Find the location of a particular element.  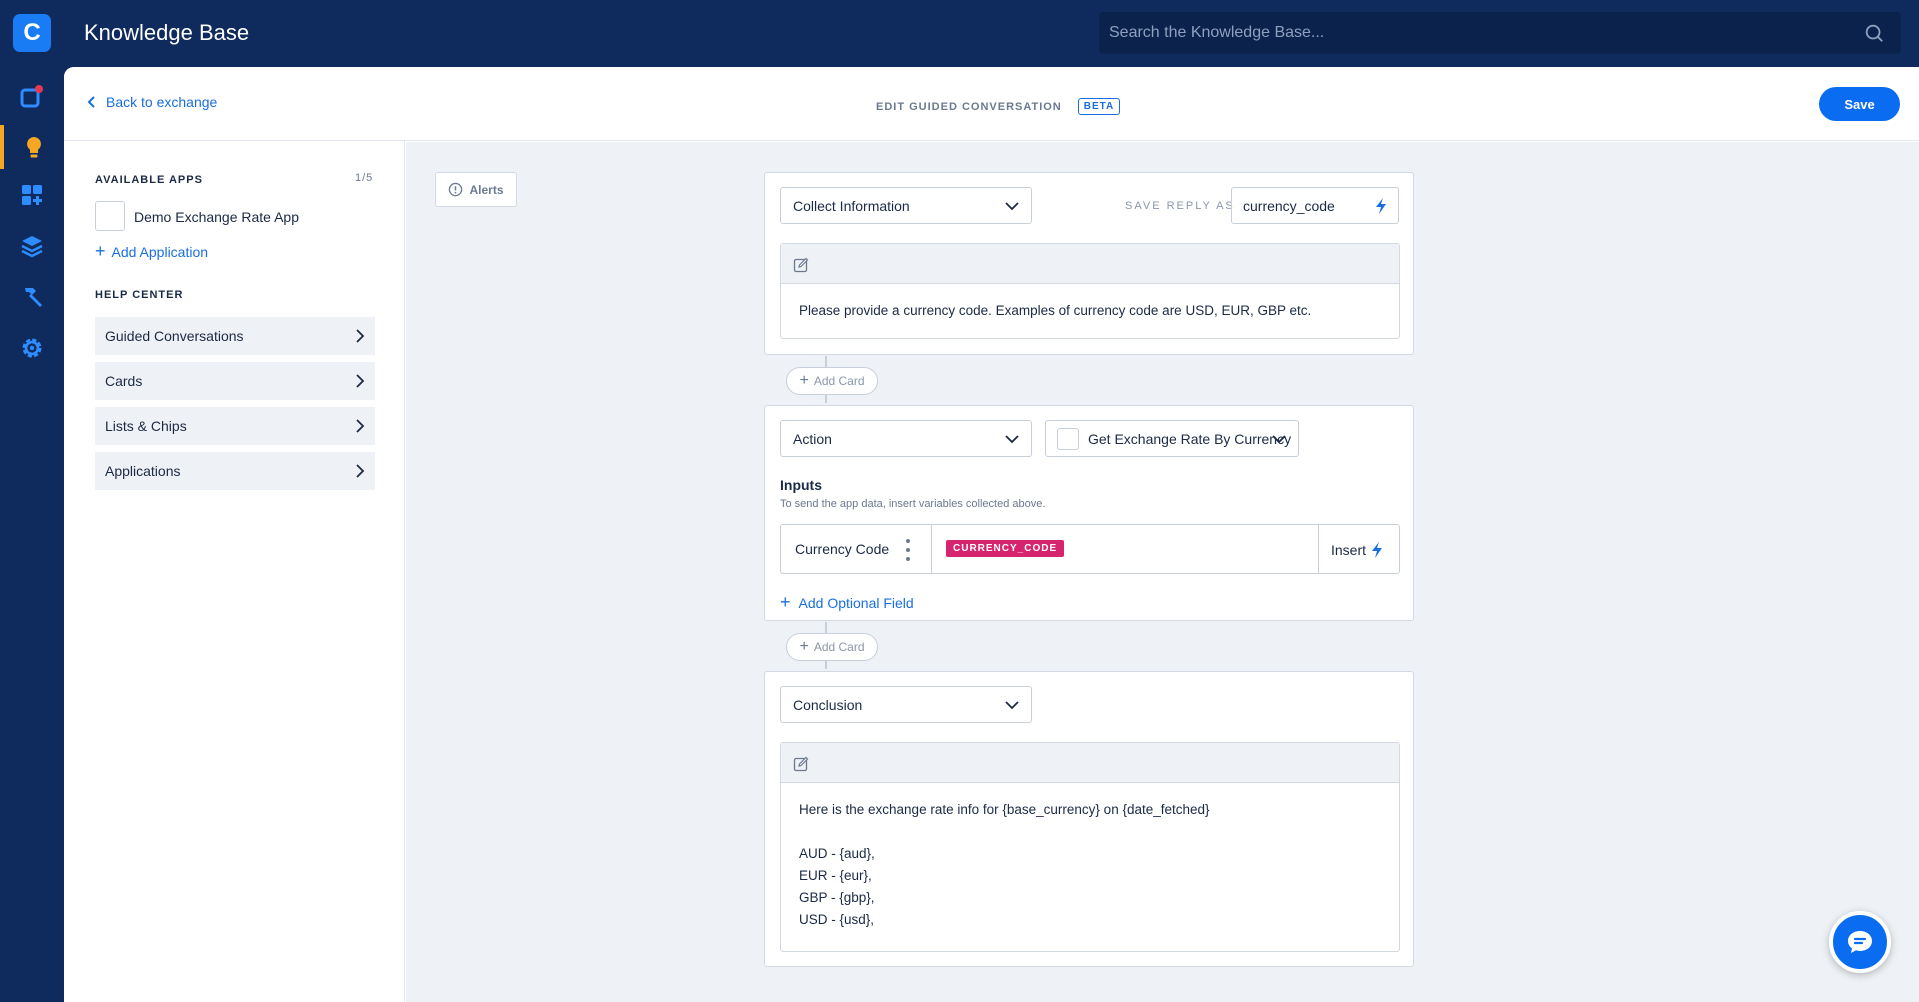

insert-label: Insert is located at coordinates (1349, 550).